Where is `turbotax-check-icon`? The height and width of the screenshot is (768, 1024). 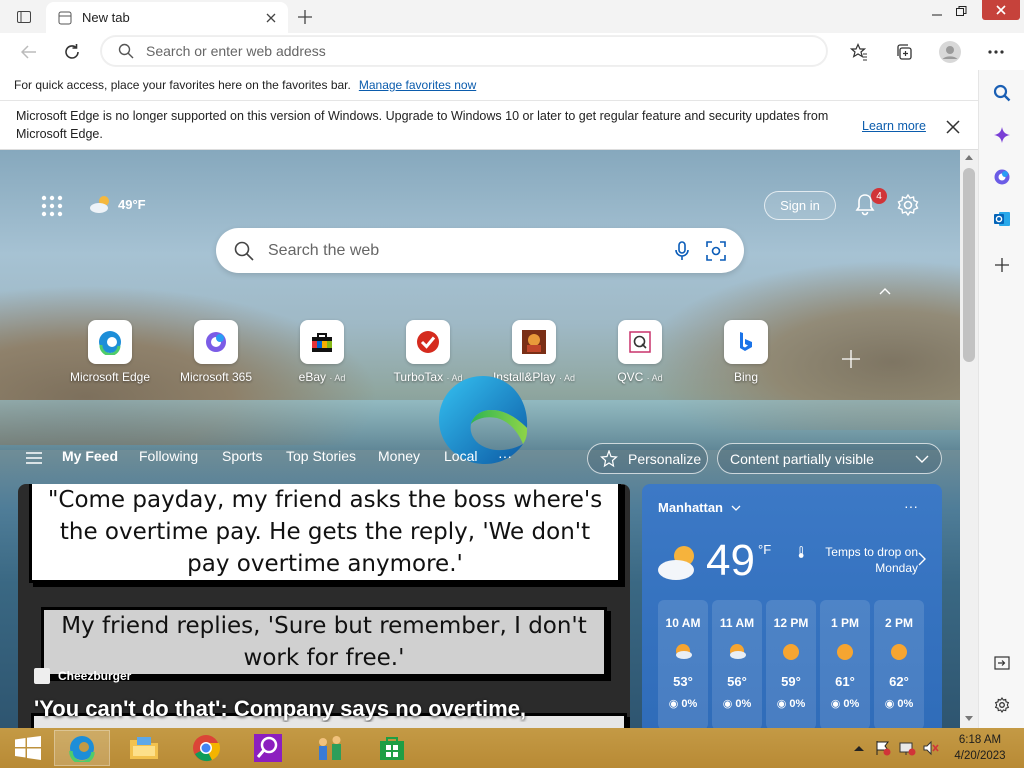 turbotax-check-icon is located at coordinates (428, 342).